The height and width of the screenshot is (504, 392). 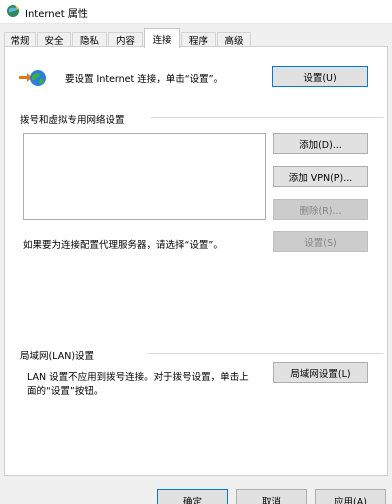 I want to click on tab-programs: 程序, so click(x=198, y=39).